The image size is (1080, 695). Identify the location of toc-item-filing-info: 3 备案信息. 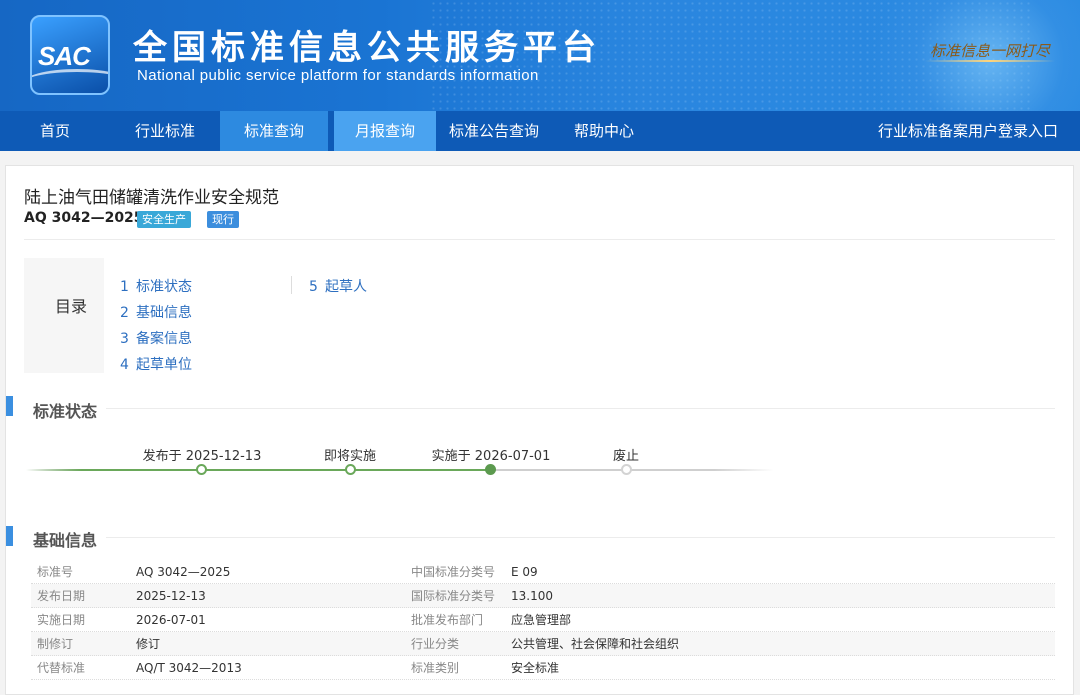
(156, 338).